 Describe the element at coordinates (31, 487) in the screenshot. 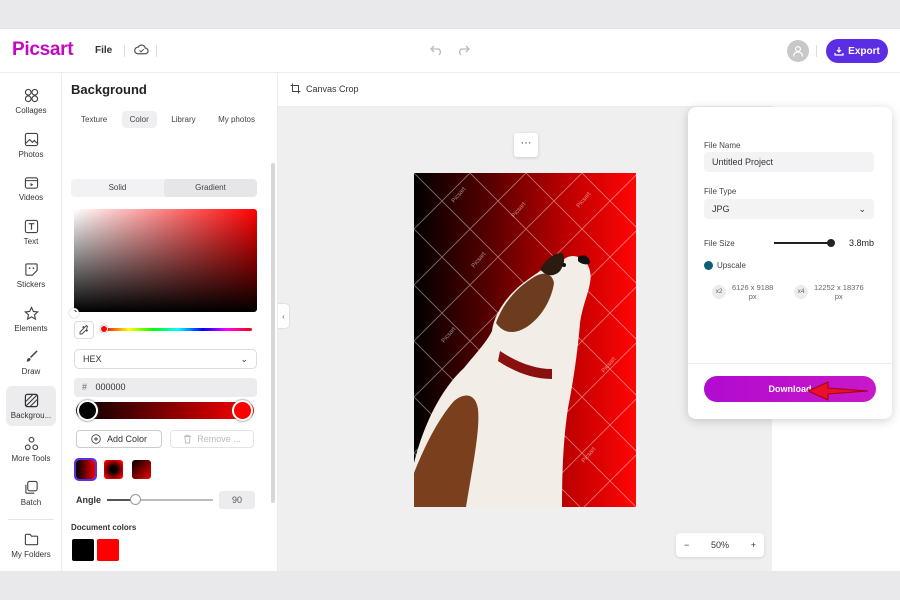

I see `batch-icon` at that location.